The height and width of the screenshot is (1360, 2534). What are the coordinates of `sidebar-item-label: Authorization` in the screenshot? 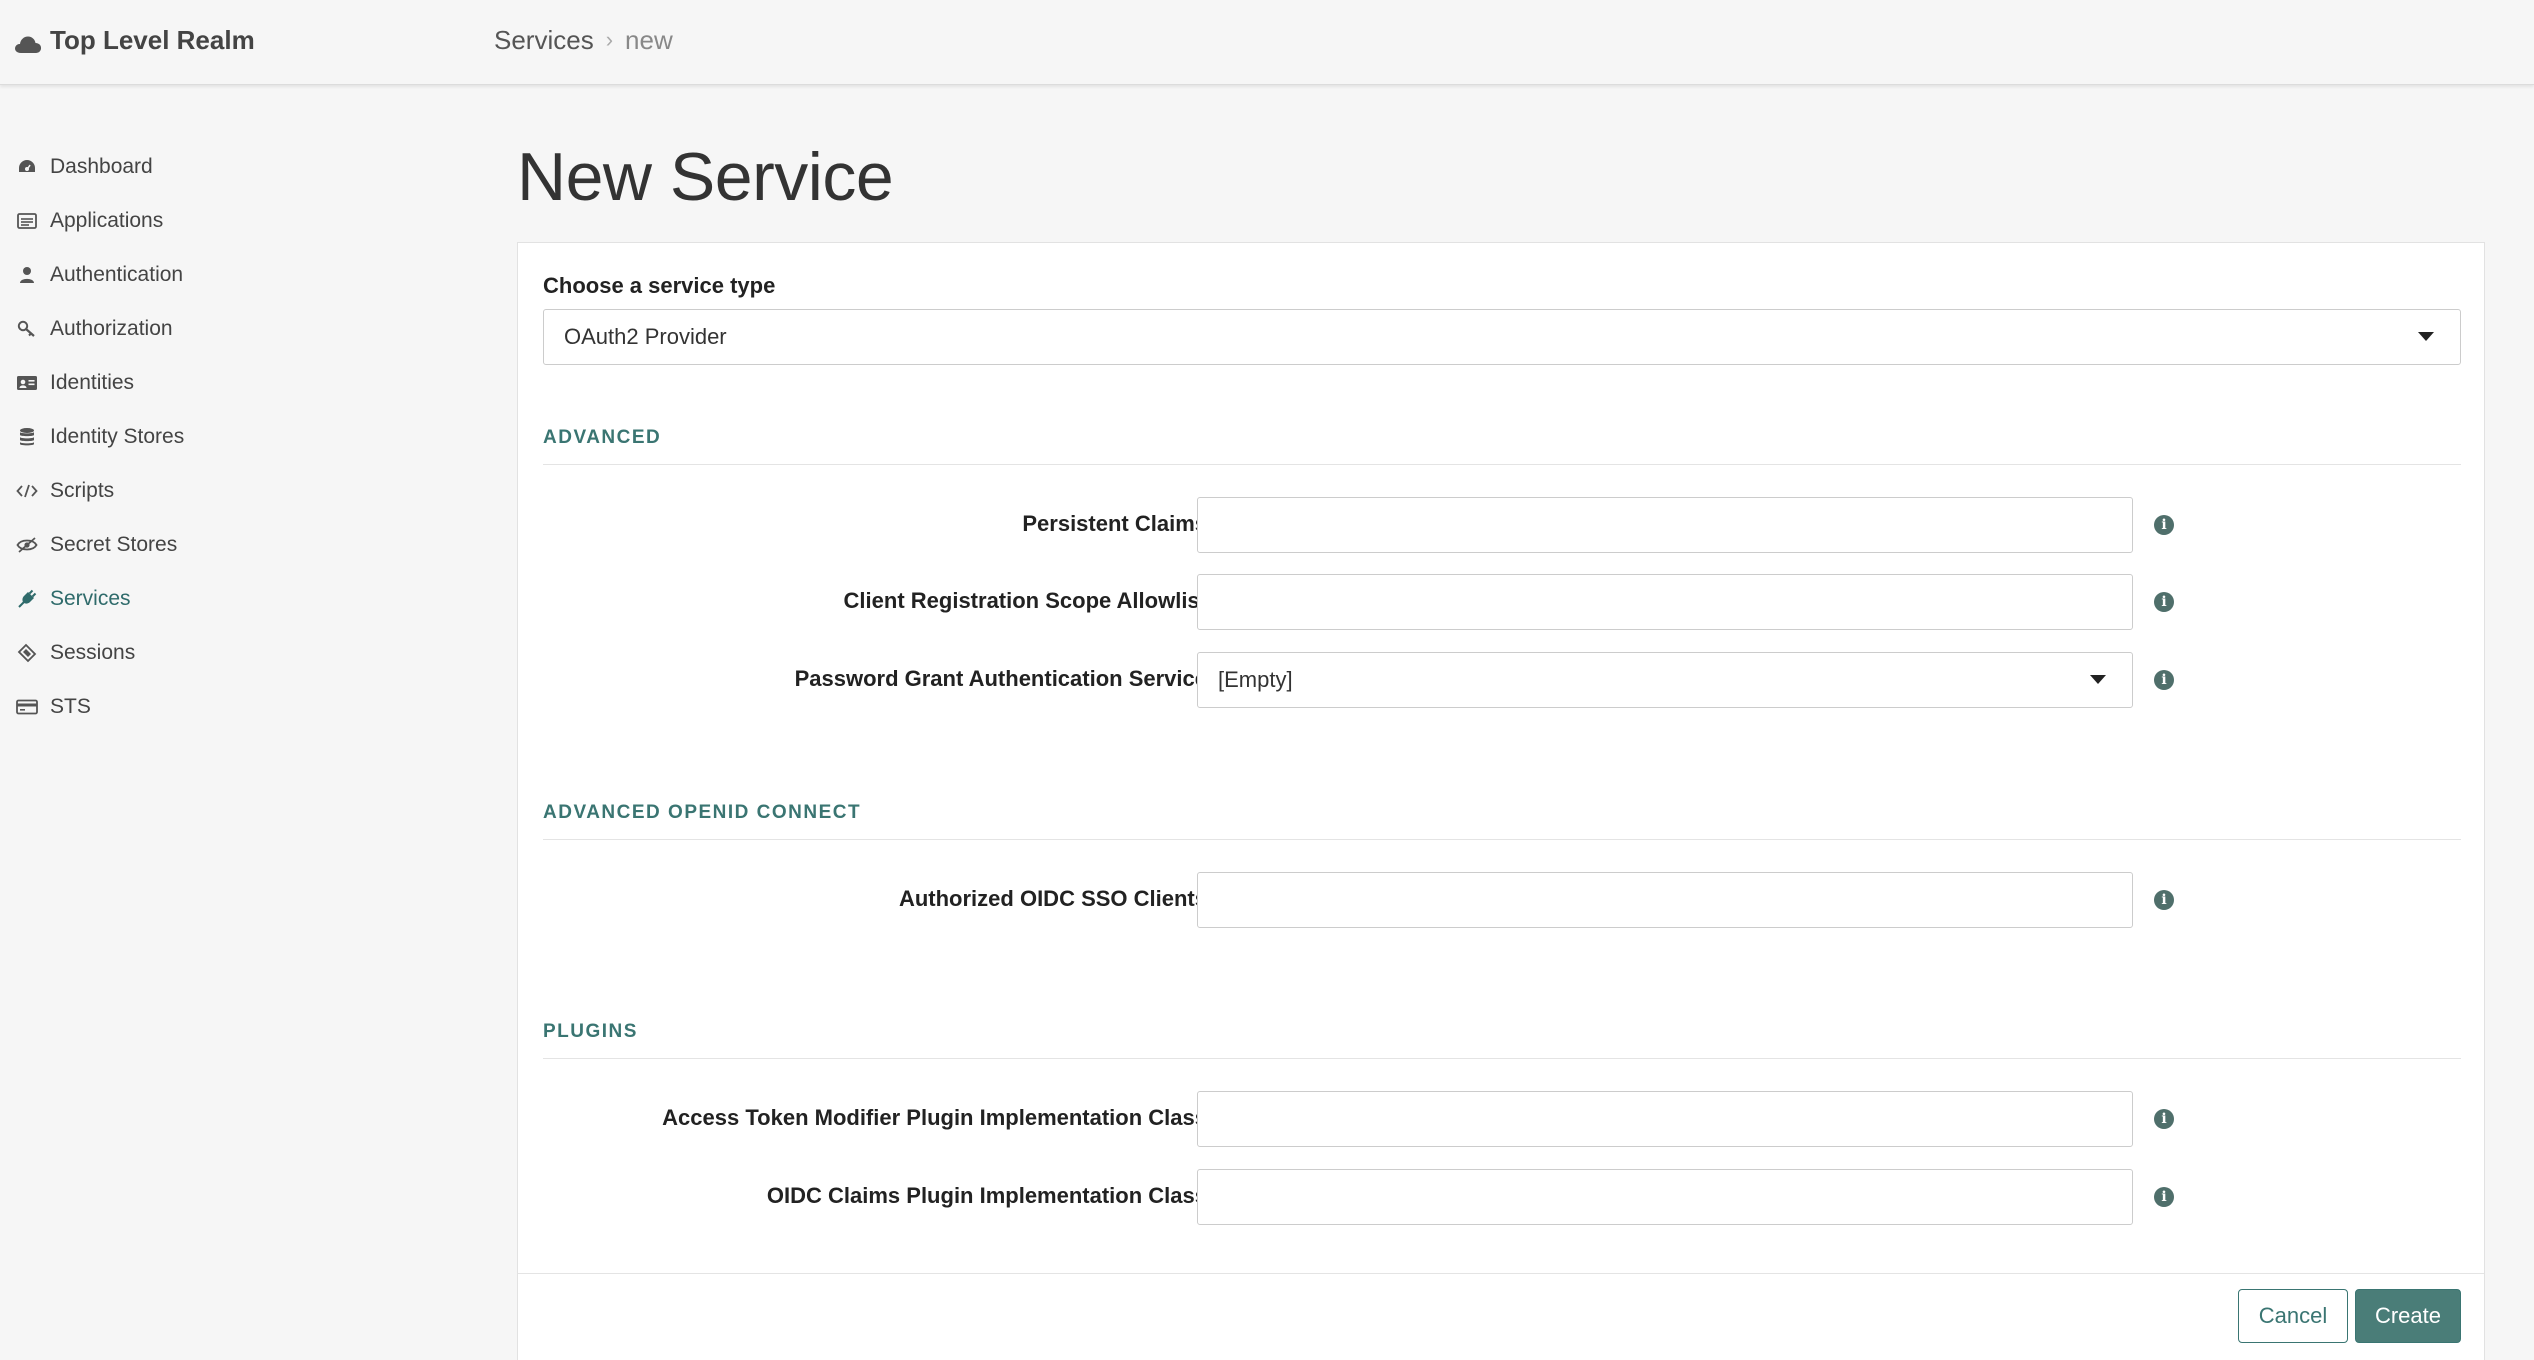 It's located at (111, 328).